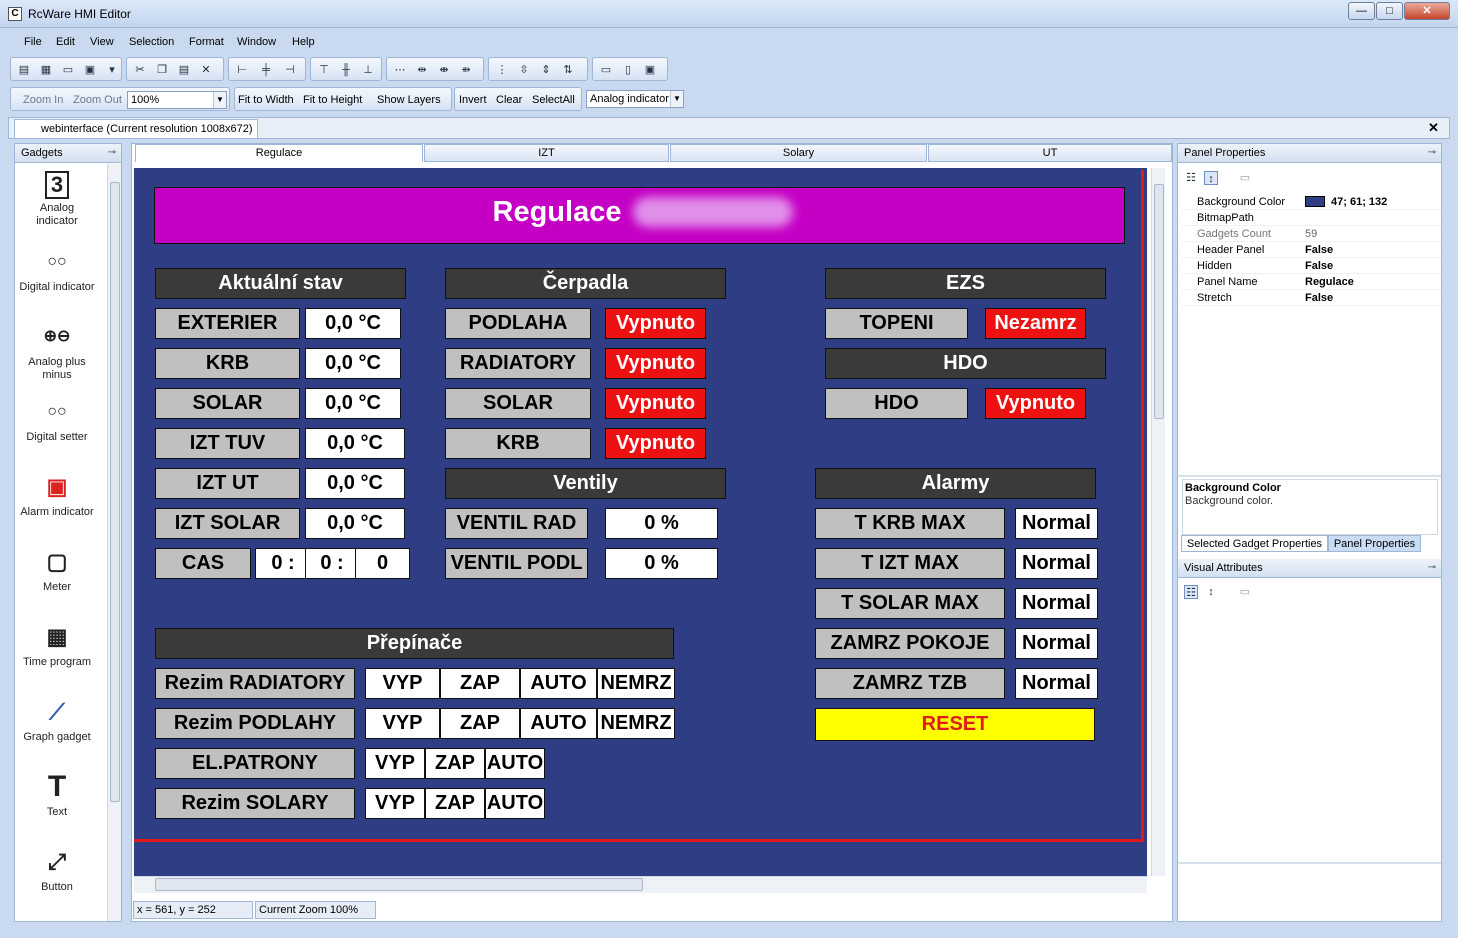 The width and height of the screenshot is (1458, 938). I want to click on show-layers-button: Show Layers, so click(409, 100).